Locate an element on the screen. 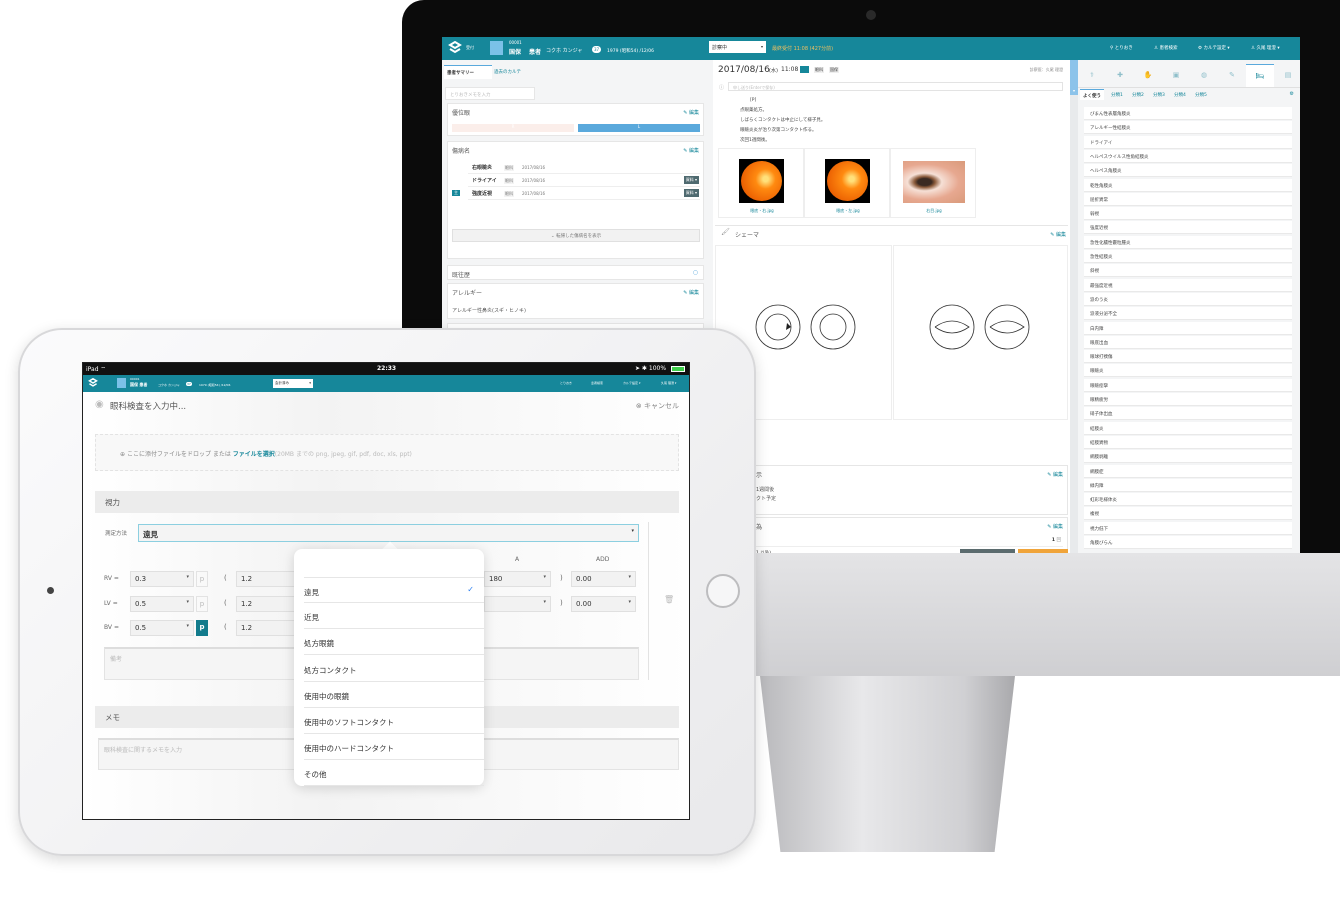 The height and width of the screenshot is (904, 1340). money-tab: ▣ is located at coordinates (1176, 75).